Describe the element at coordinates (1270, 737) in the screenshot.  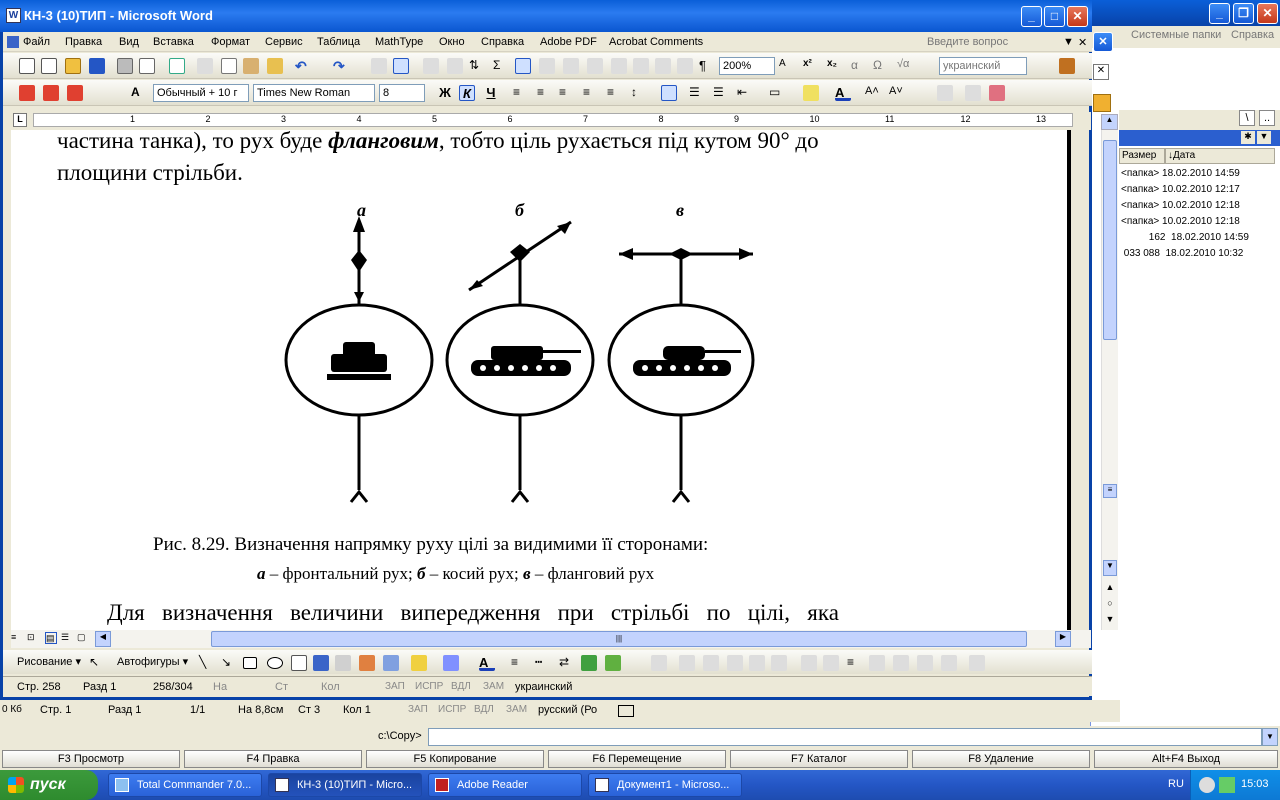
I see `command-dropdown-icon: ▼` at that location.